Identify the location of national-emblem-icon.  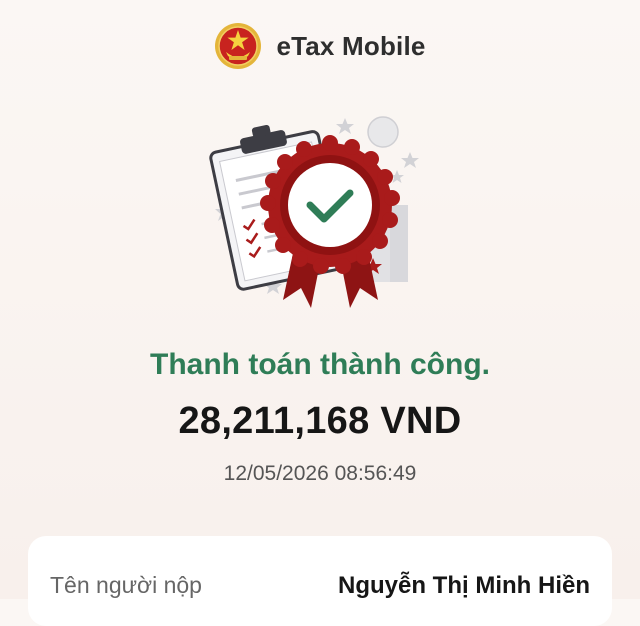
(238, 46).